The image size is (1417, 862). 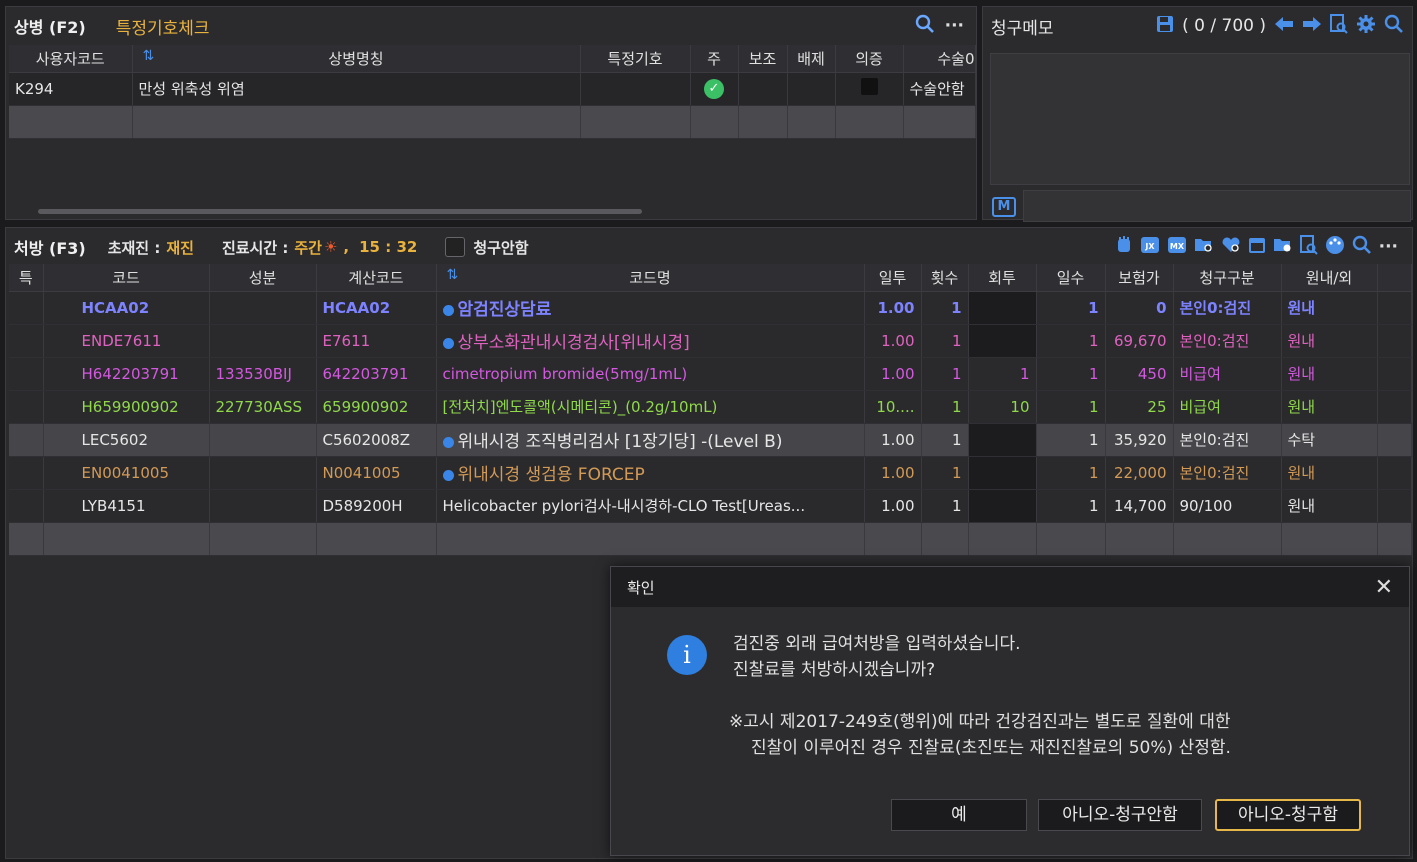 I want to click on special-check-link: 특정기호체크, so click(x=163, y=26).